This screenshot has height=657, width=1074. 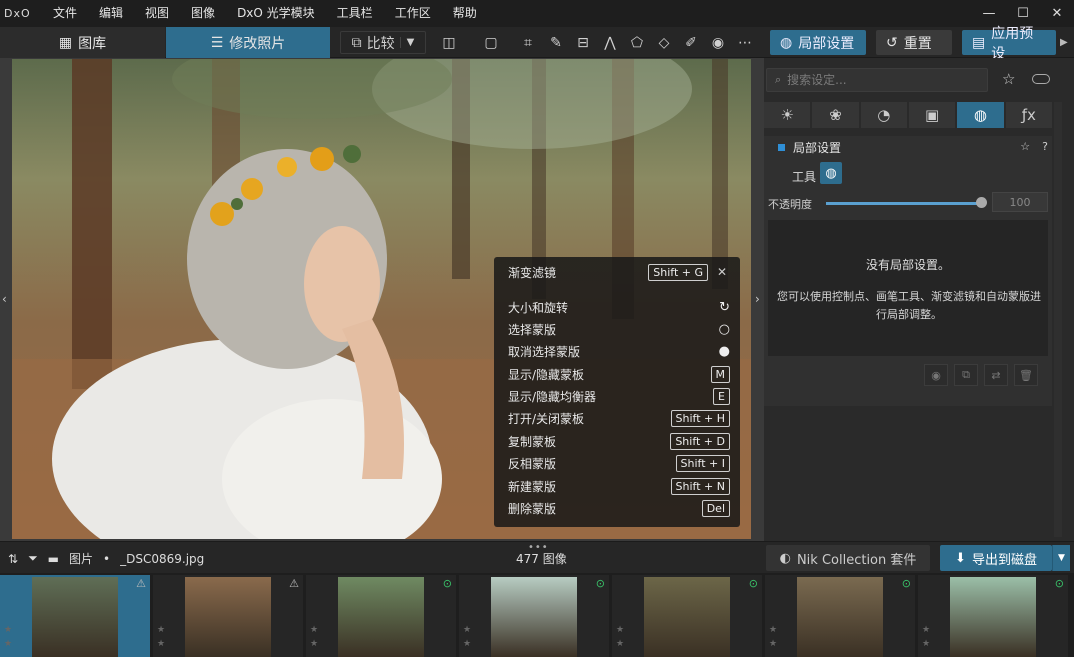 I want to click on menu-item-toggle-equalizer: 显示/隐藏均衡器 E, so click(x=619, y=396).